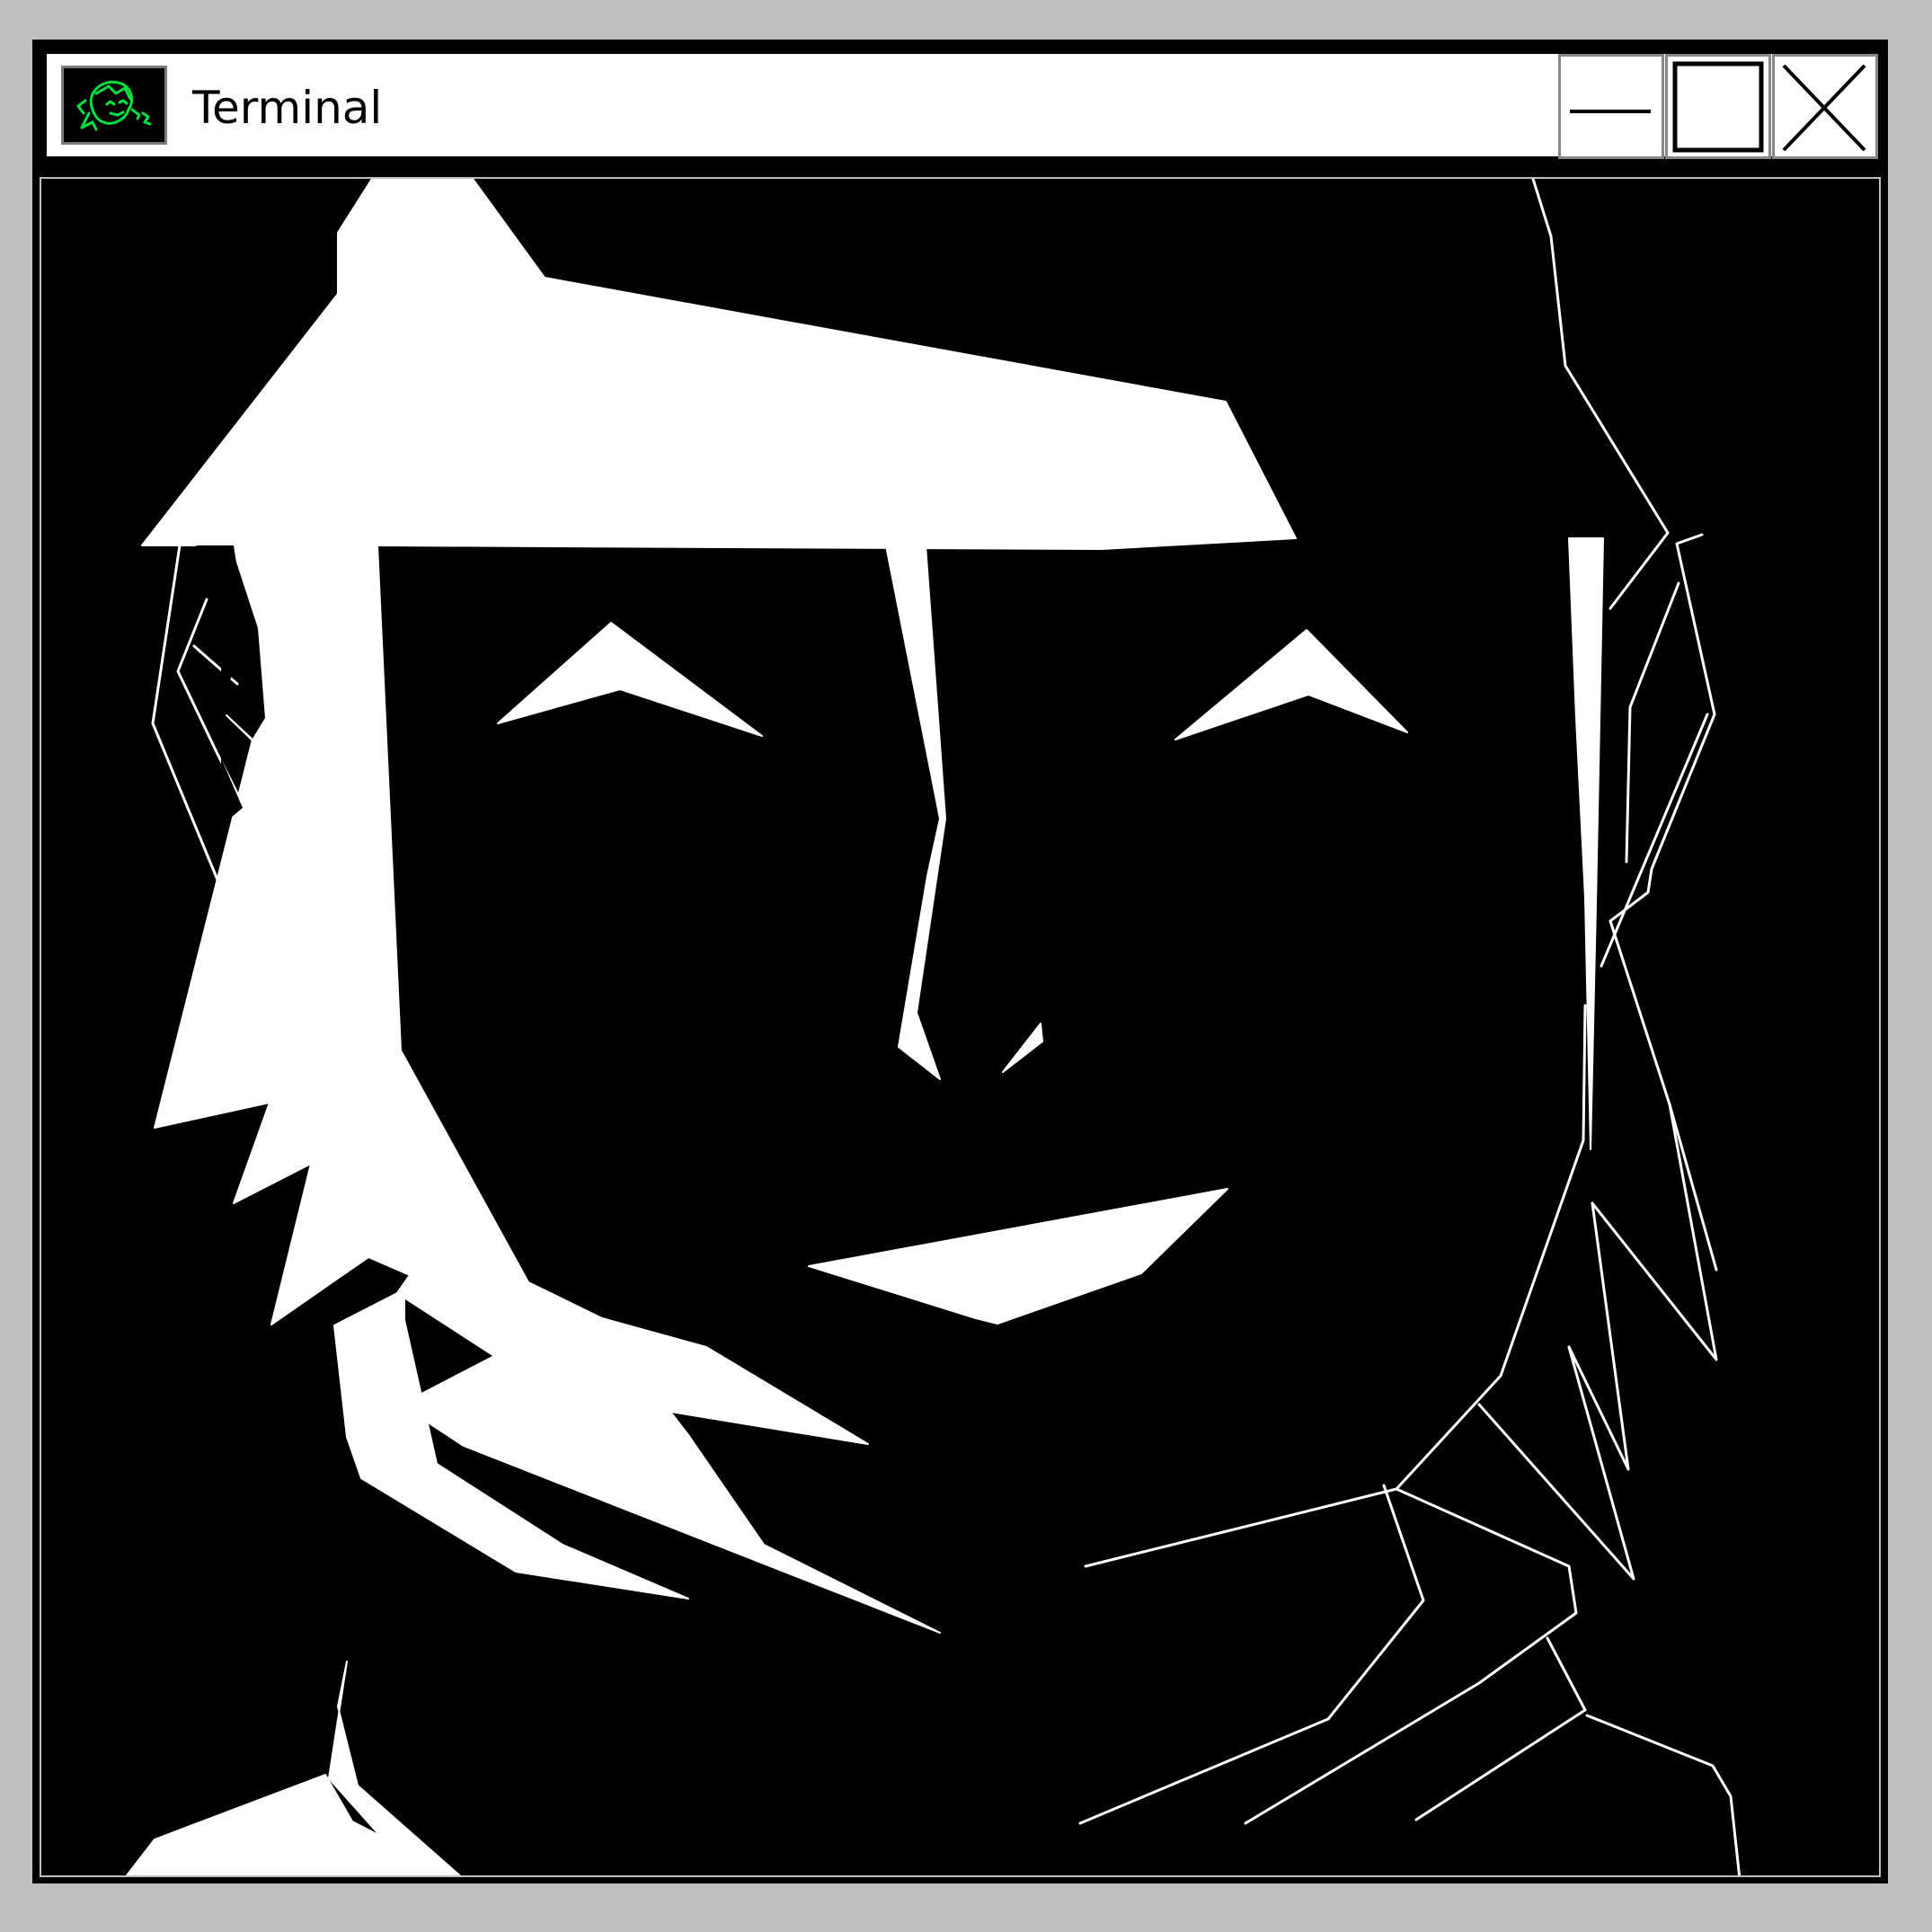 Image resolution: width=1932 pixels, height=1932 pixels. I want to click on nose-tip, so click(1022, 1048).